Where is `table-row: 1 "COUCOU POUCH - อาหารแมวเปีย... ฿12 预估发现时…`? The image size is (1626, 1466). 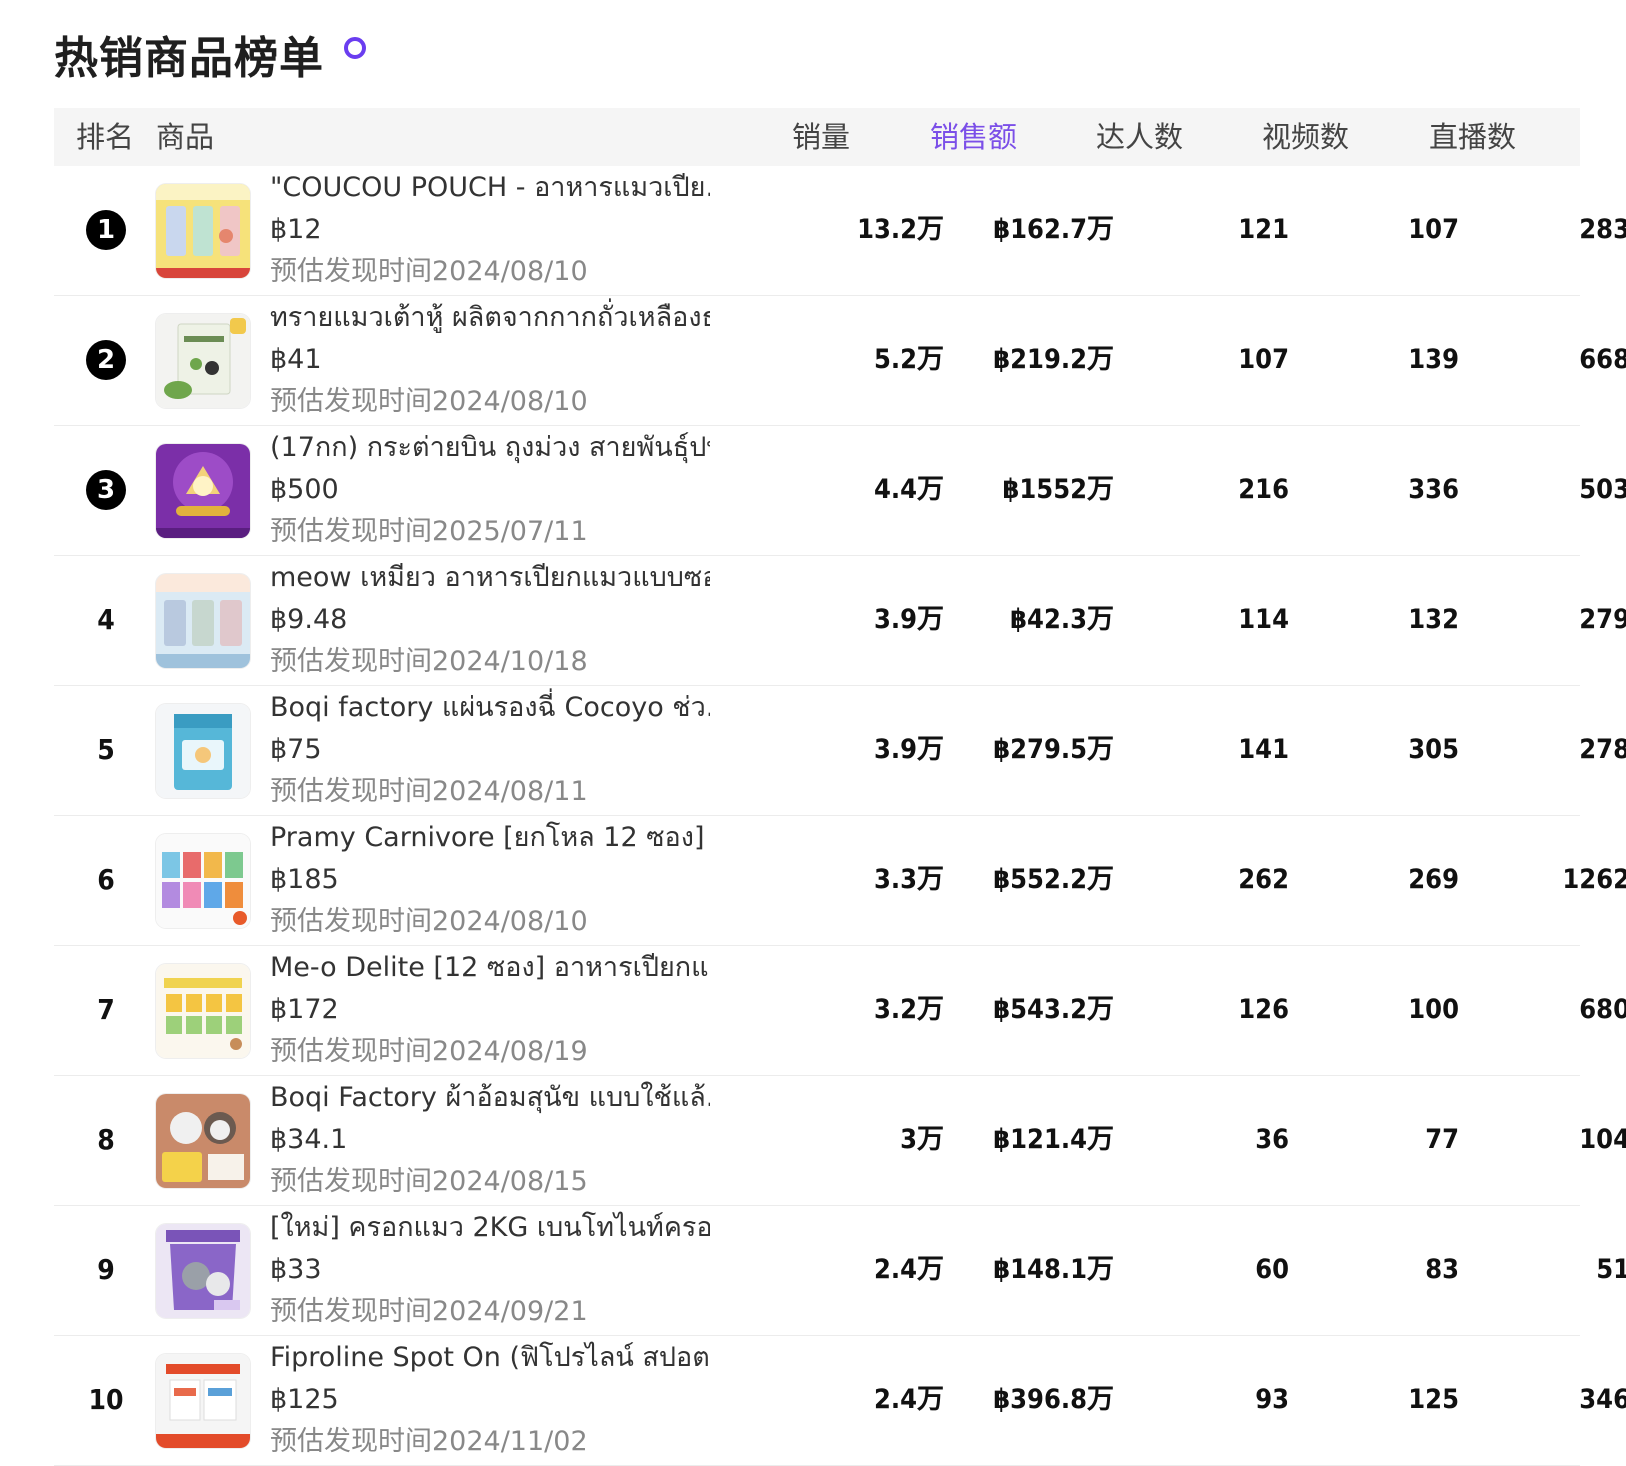 table-row: 1 "COUCOU POUCH - อาหารแมวเปีย... ฿12 预估发现时… is located at coordinates (840, 231).